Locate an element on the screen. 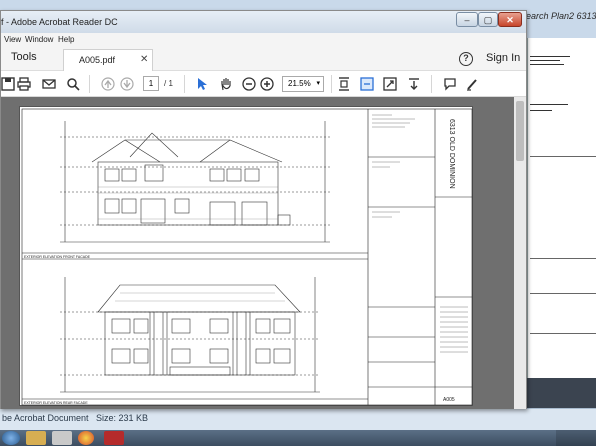  minimize-icon: – is located at coordinates (467, 20).